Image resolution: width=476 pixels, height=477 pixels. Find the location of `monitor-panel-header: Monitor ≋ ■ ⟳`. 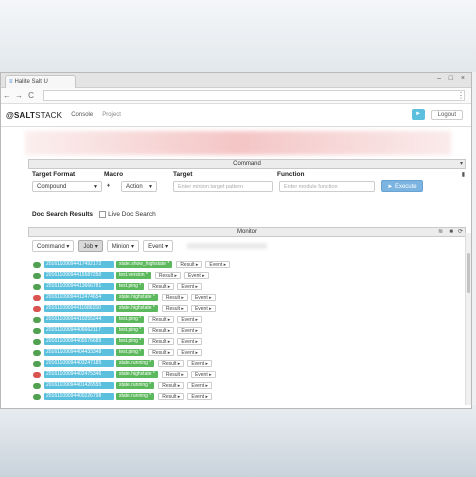

monitor-panel-header: Monitor ≋ ■ ⟳ is located at coordinates (247, 232).